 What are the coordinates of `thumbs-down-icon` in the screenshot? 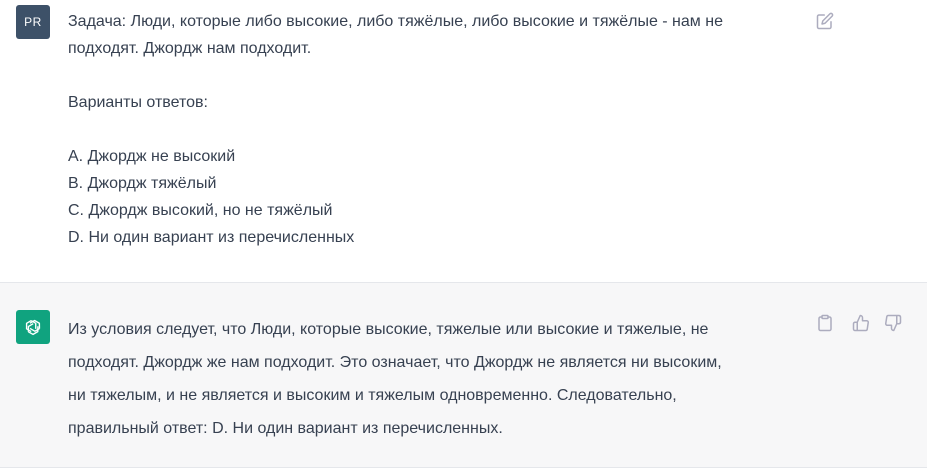 It's located at (893, 323).